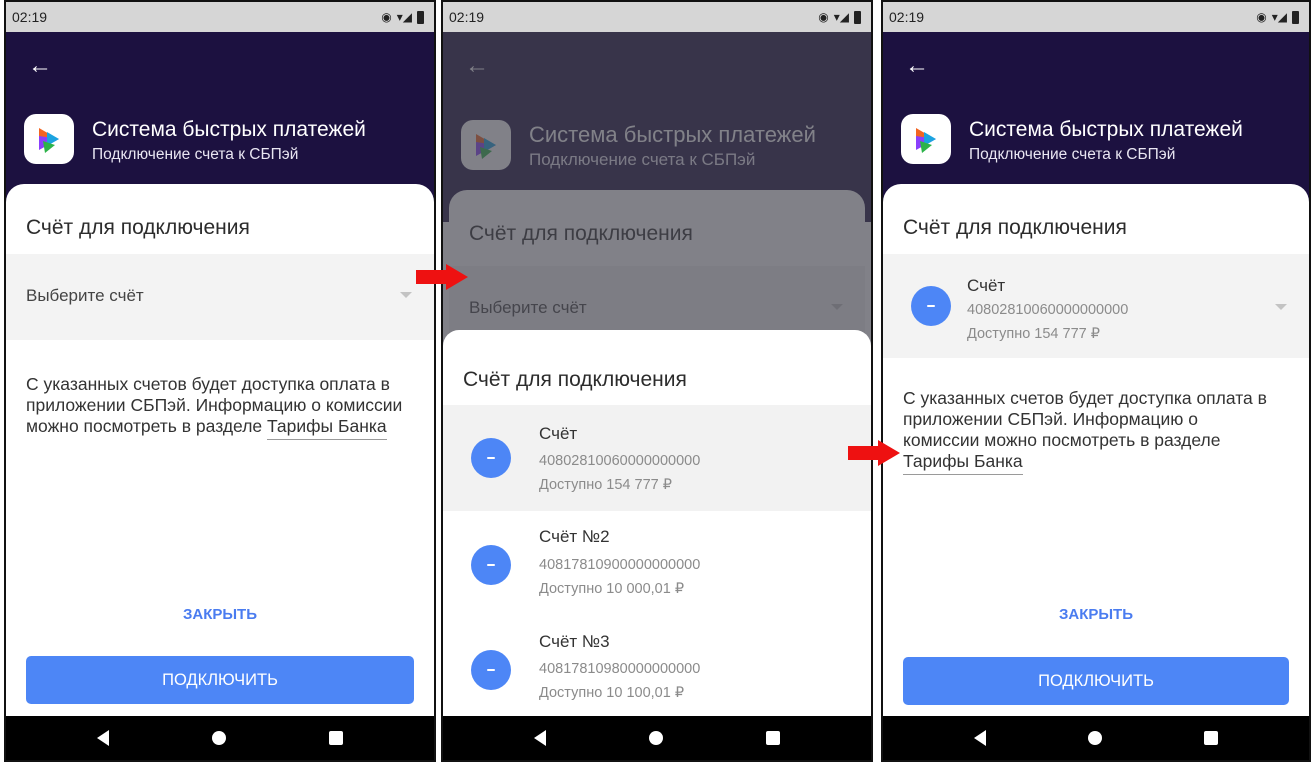 This screenshot has height=762, width=1315. Describe the element at coordinates (558, 433) in the screenshot. I see `account-name: Счёт` at that location.